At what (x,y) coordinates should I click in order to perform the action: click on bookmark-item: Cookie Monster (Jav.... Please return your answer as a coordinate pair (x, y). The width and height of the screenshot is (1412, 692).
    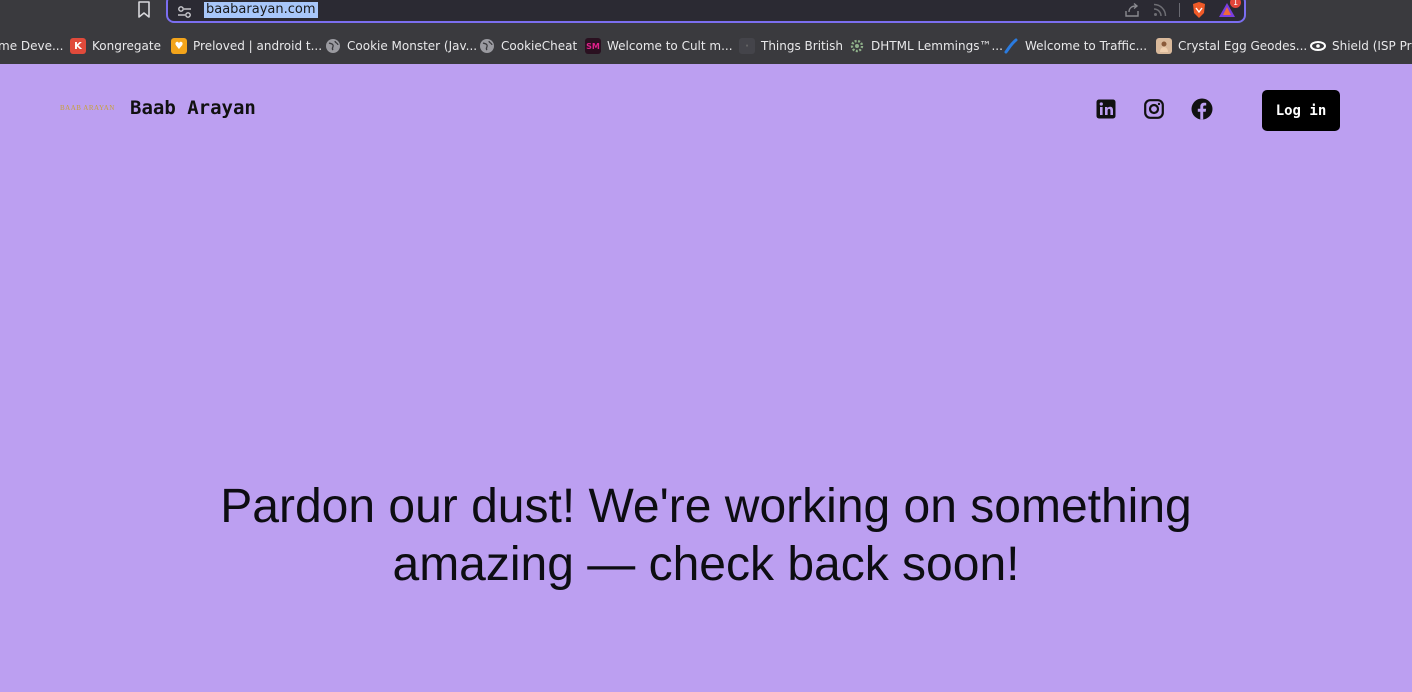
    Looking at the image, I should click on (401, 46).